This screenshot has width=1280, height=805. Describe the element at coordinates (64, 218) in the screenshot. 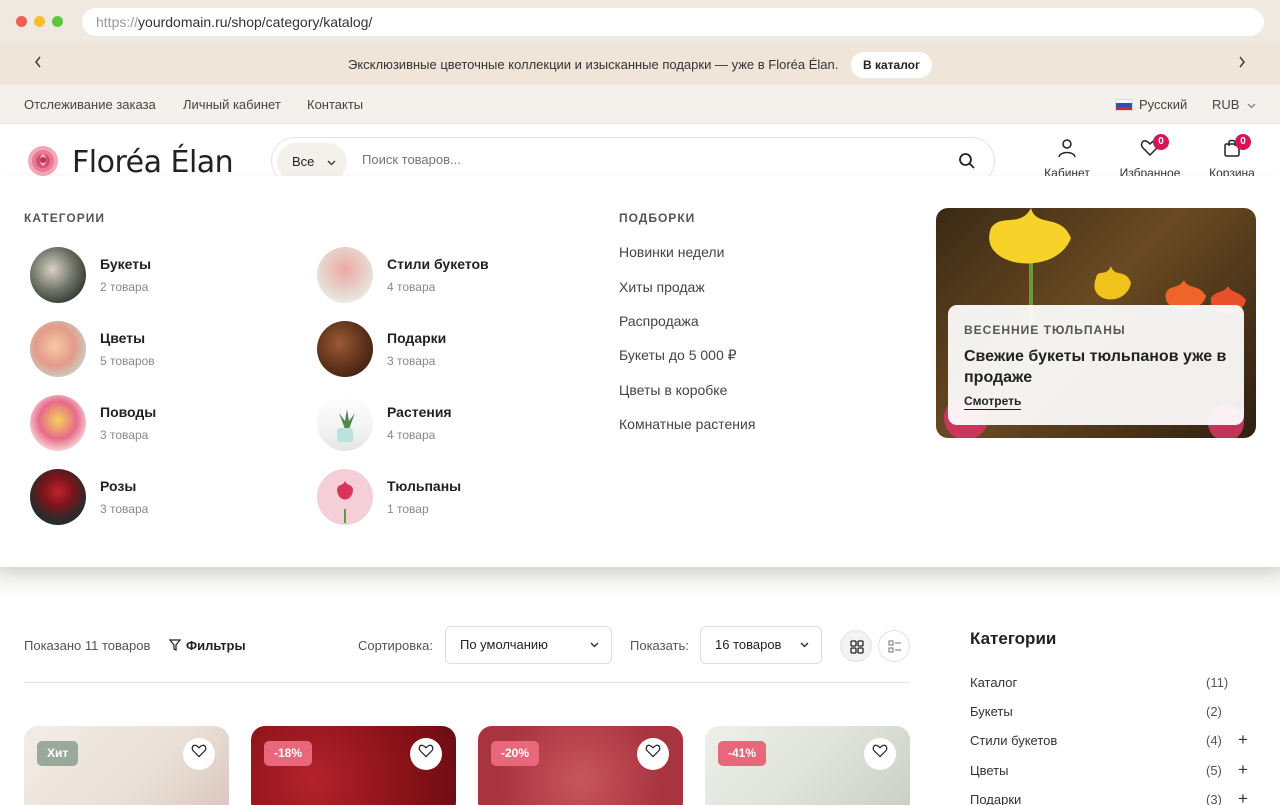

I see `categories-heading: КАТЕГОРИИ` at that location.